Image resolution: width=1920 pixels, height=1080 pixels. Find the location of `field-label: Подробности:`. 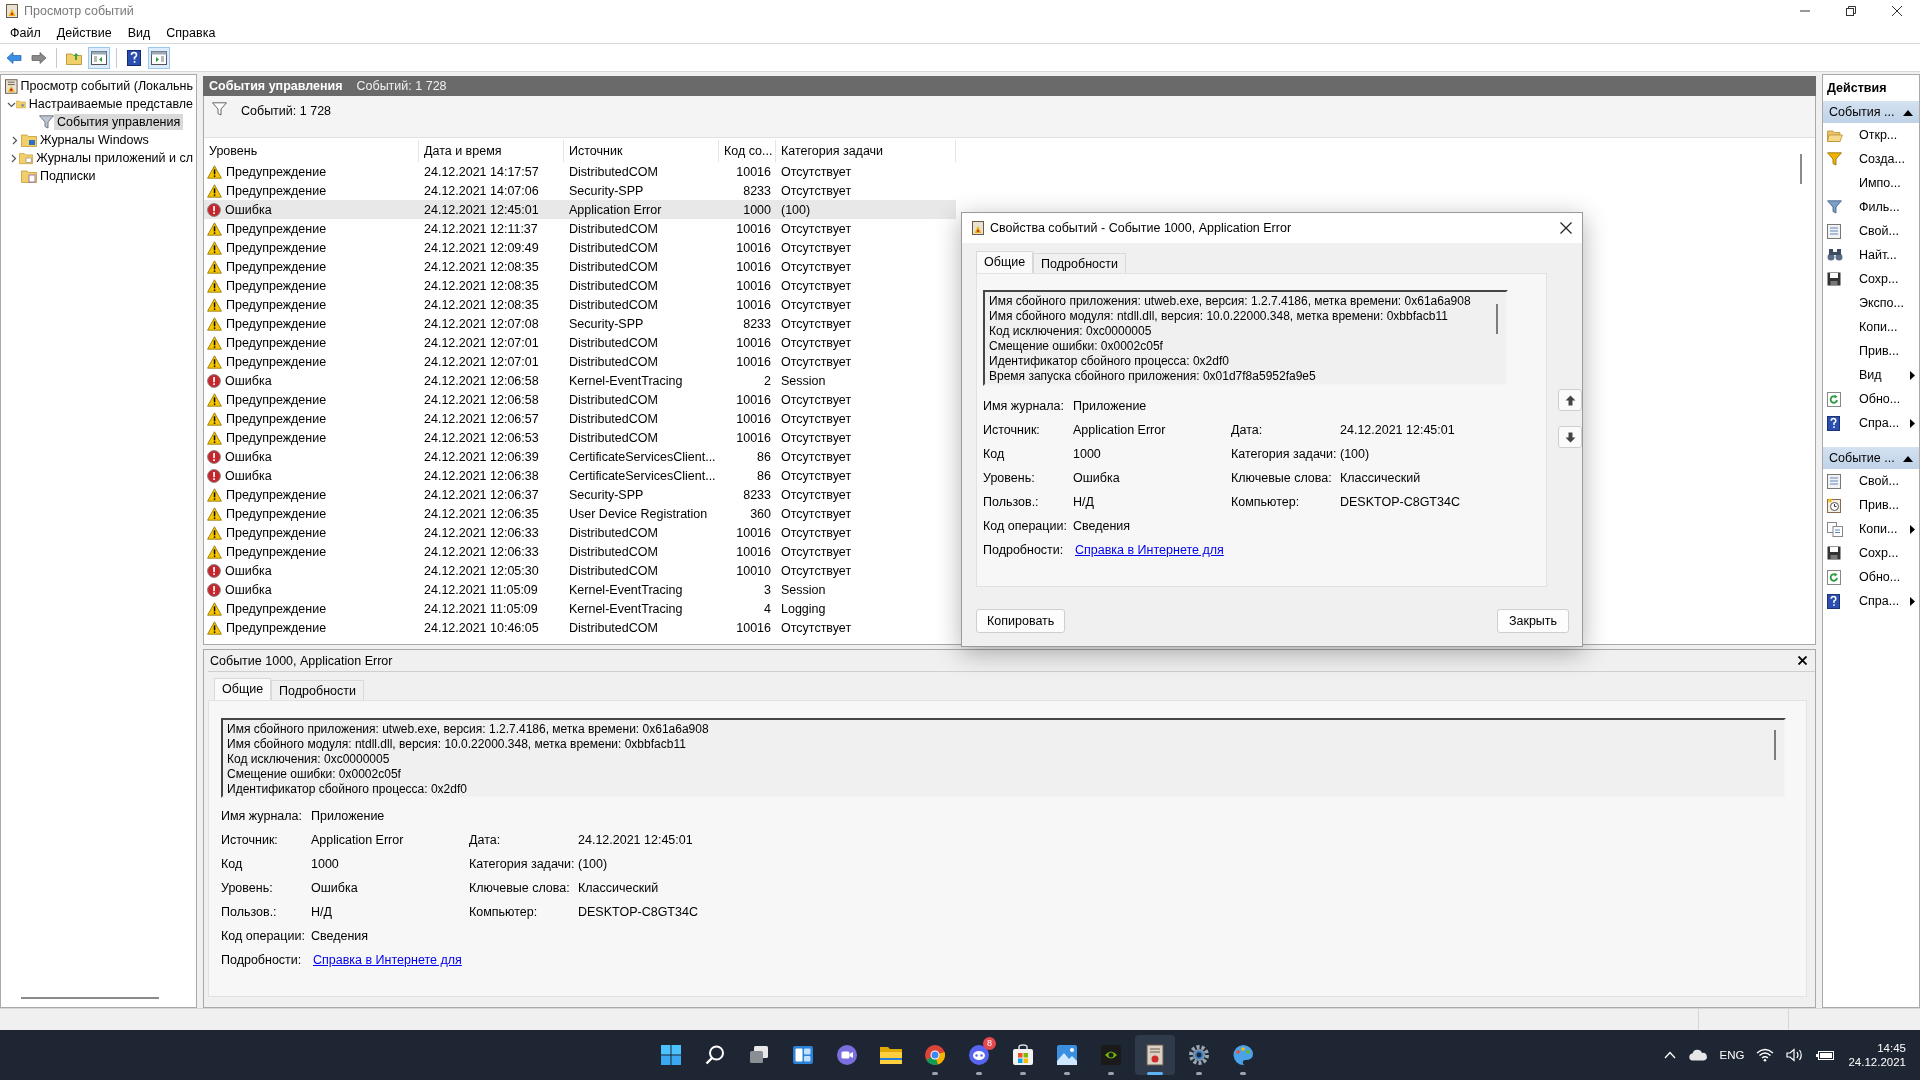

field-label: Подробности: is located at coordinates (1024, 550).